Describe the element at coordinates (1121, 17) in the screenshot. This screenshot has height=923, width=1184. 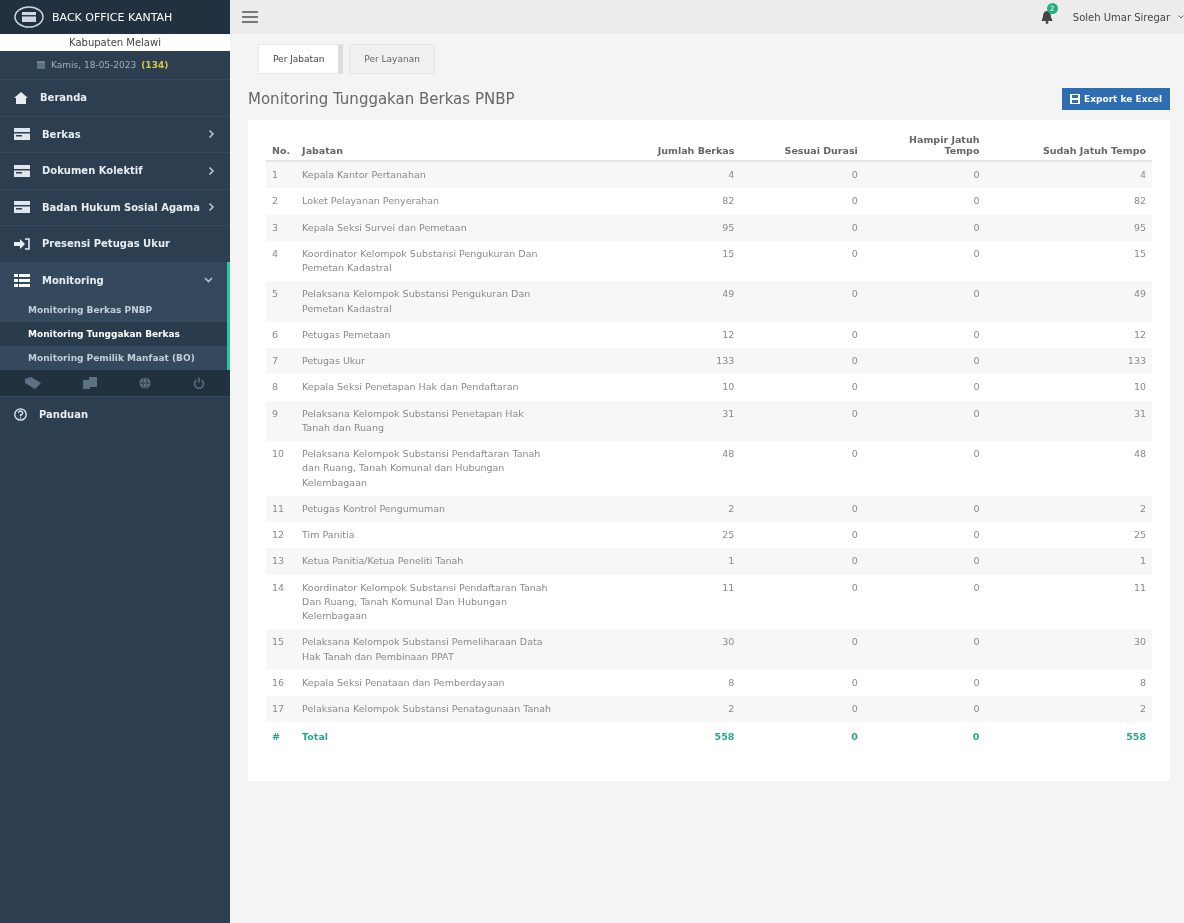
I see `user-menu: Soleh Umar Siregar` at that location.